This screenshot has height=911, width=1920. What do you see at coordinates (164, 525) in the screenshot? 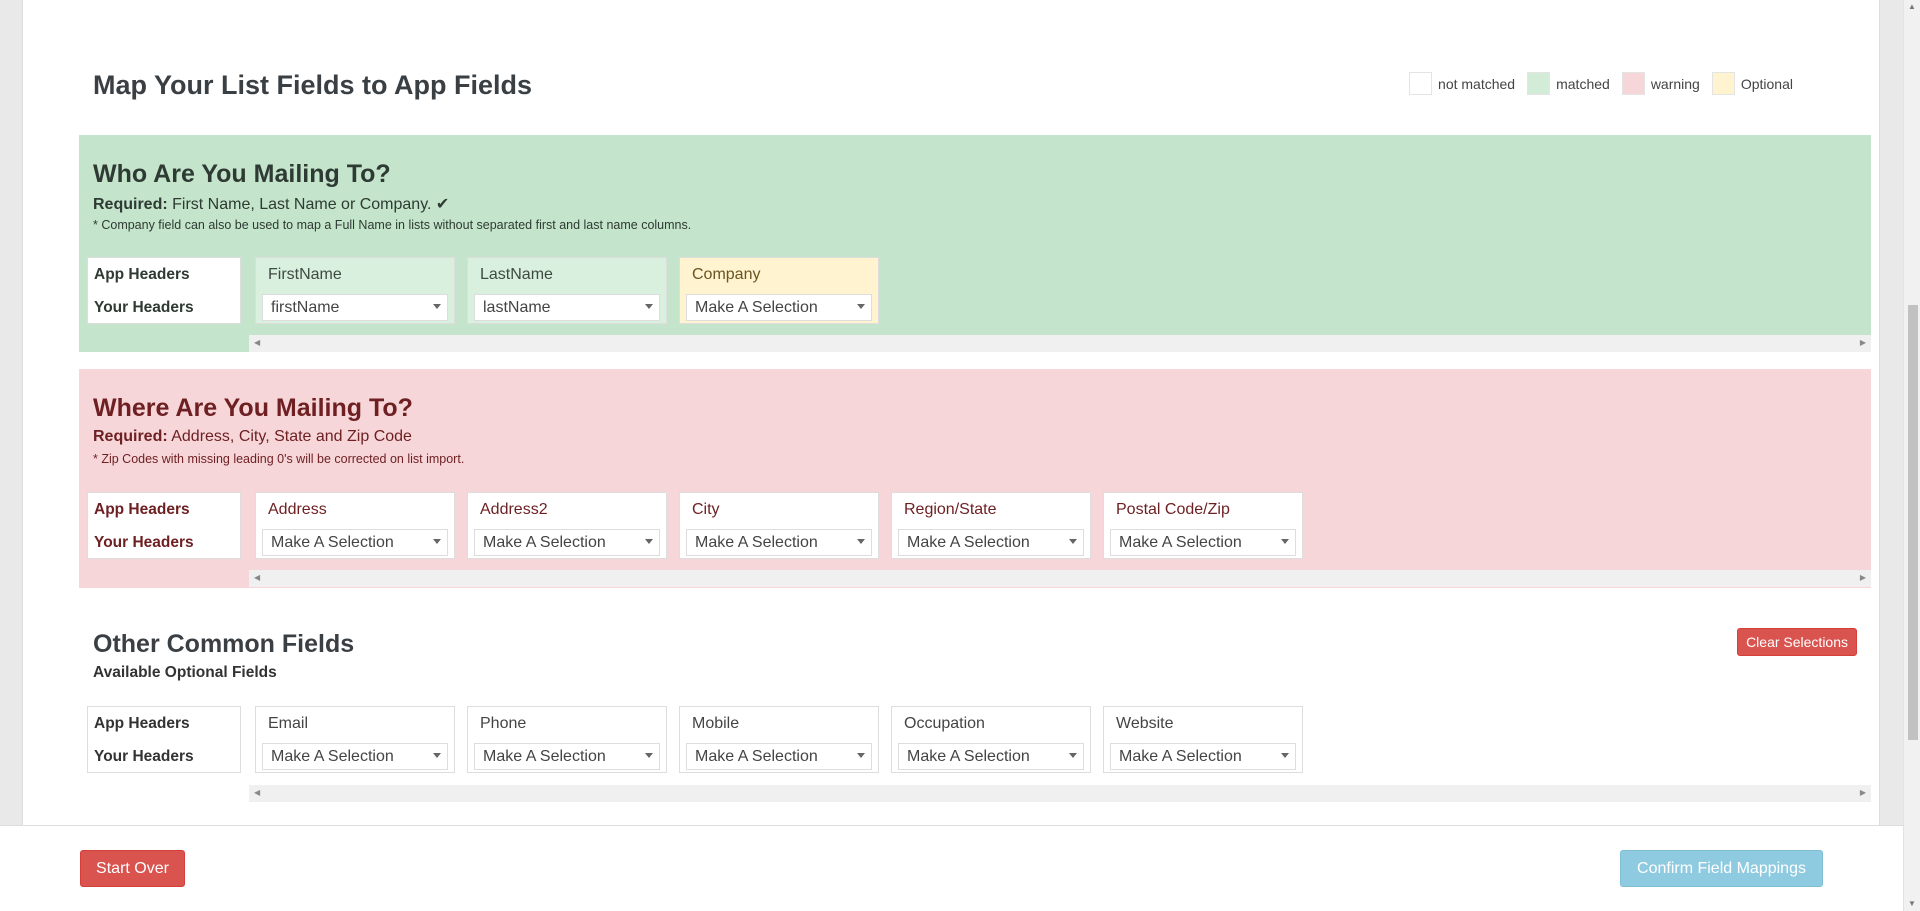
I see `row-labels: App Headers Your Headers` at bounding box center [164, 525].